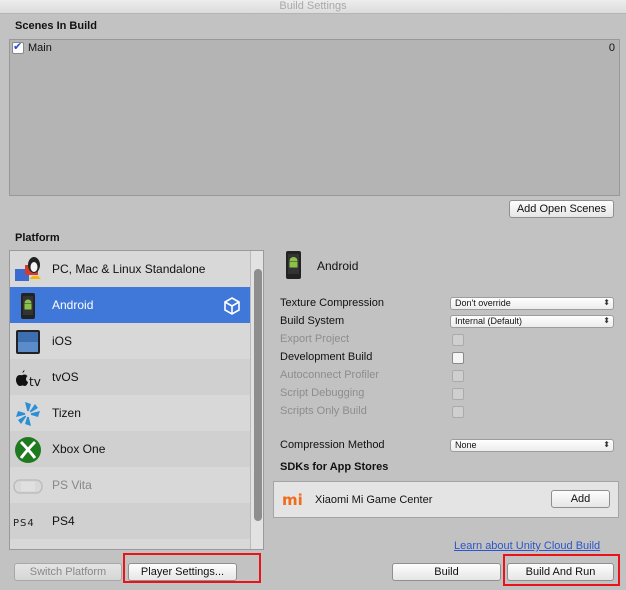 This screenshot has height=590, width=626. Describe the element at coordinates (374, 500) in the screenshot. I see `sdk-name: Xiaomi Mi Game Center` at that location.